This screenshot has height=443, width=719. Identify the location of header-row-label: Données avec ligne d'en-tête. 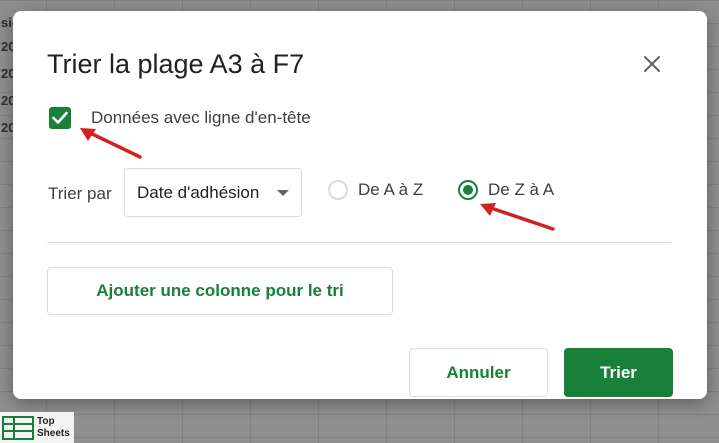
(201, 118).